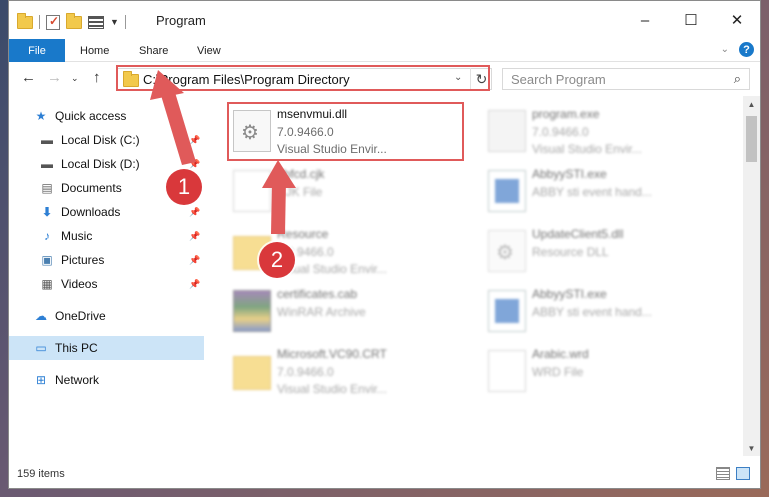 The width and height of the screenshot is (769, 497). Describe the element at coordinates (106, 260) in the screenshot. I see `nav-item-pictures: ▣ Pictures 📌` at that location.